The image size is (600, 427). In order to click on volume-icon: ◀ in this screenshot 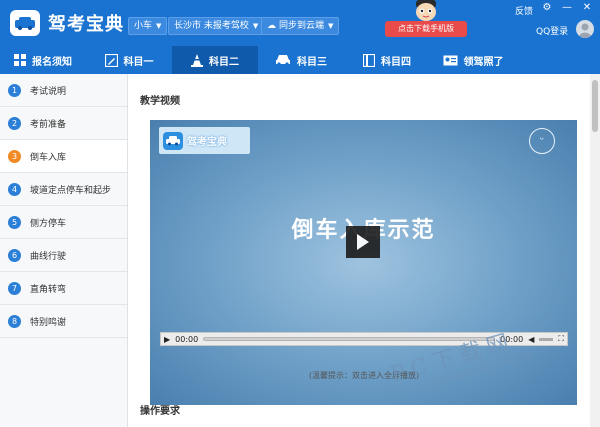, I will do `click(531, 339)`.